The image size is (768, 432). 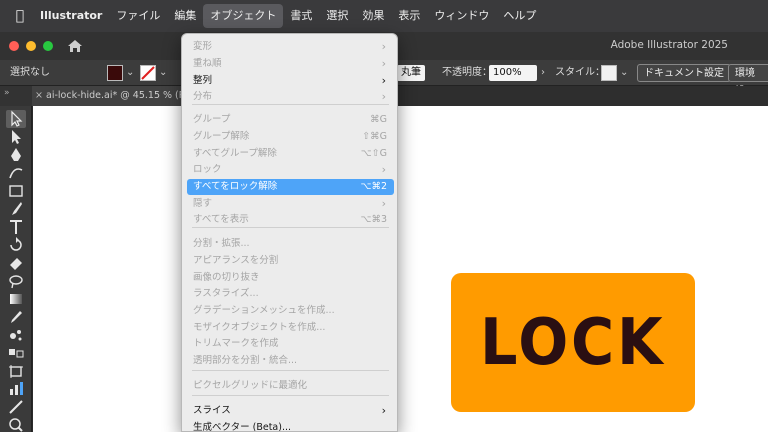 I want to click on menu-edit: 編集, so click(x=185, y=16).